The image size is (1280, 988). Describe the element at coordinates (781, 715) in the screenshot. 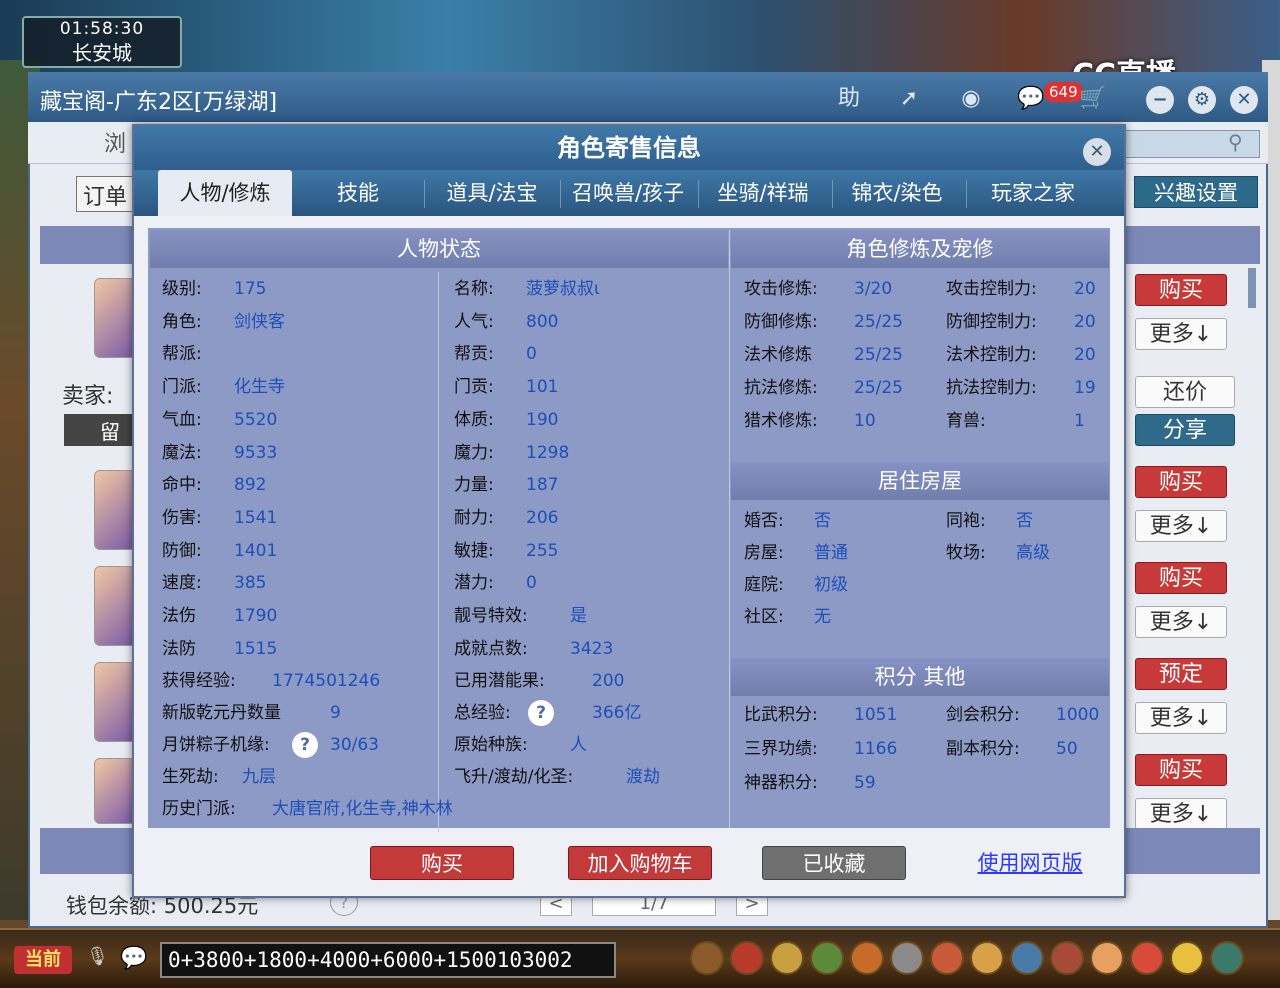

I see `score-label: 比武积分:` at that location.